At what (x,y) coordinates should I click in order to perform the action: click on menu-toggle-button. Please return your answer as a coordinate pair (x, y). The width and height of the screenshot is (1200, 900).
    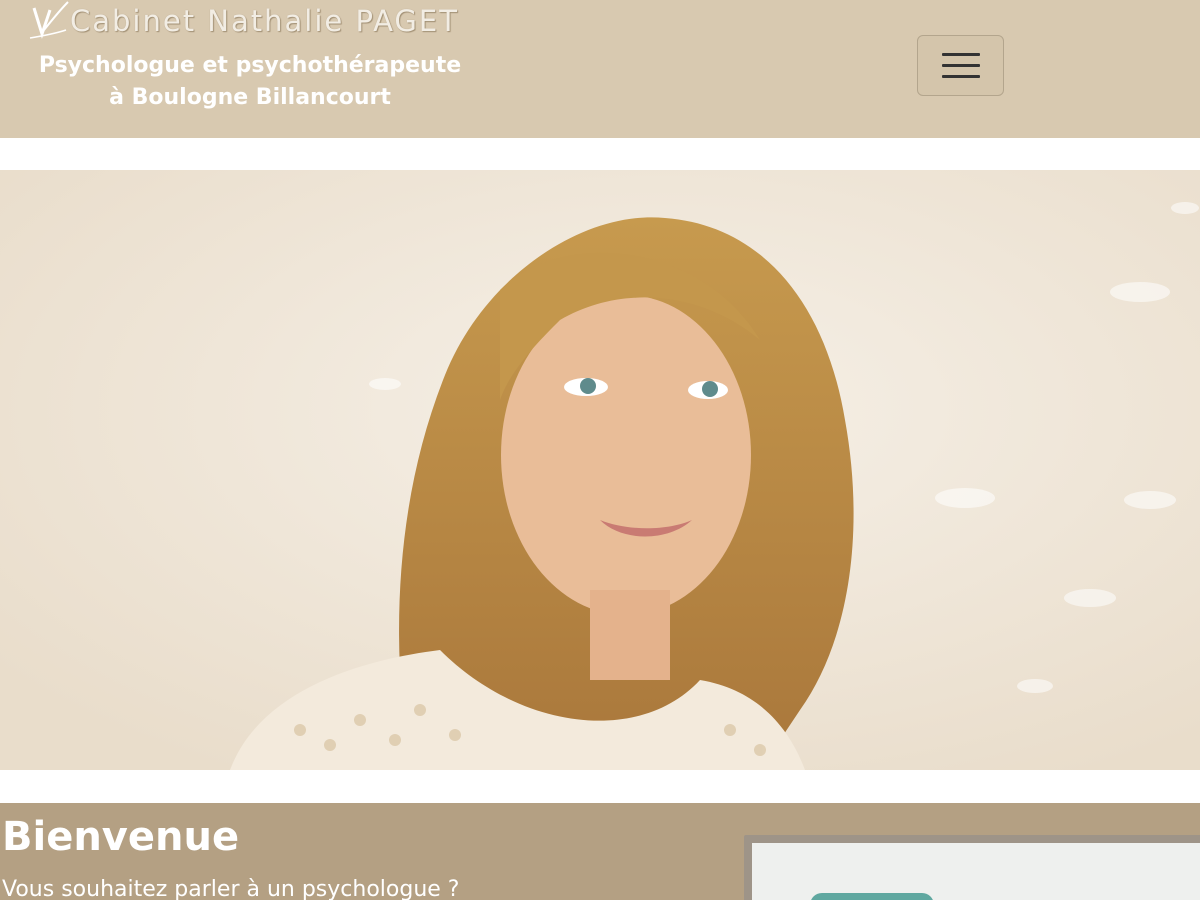
    Looking at the image, I should click on (960, 65).